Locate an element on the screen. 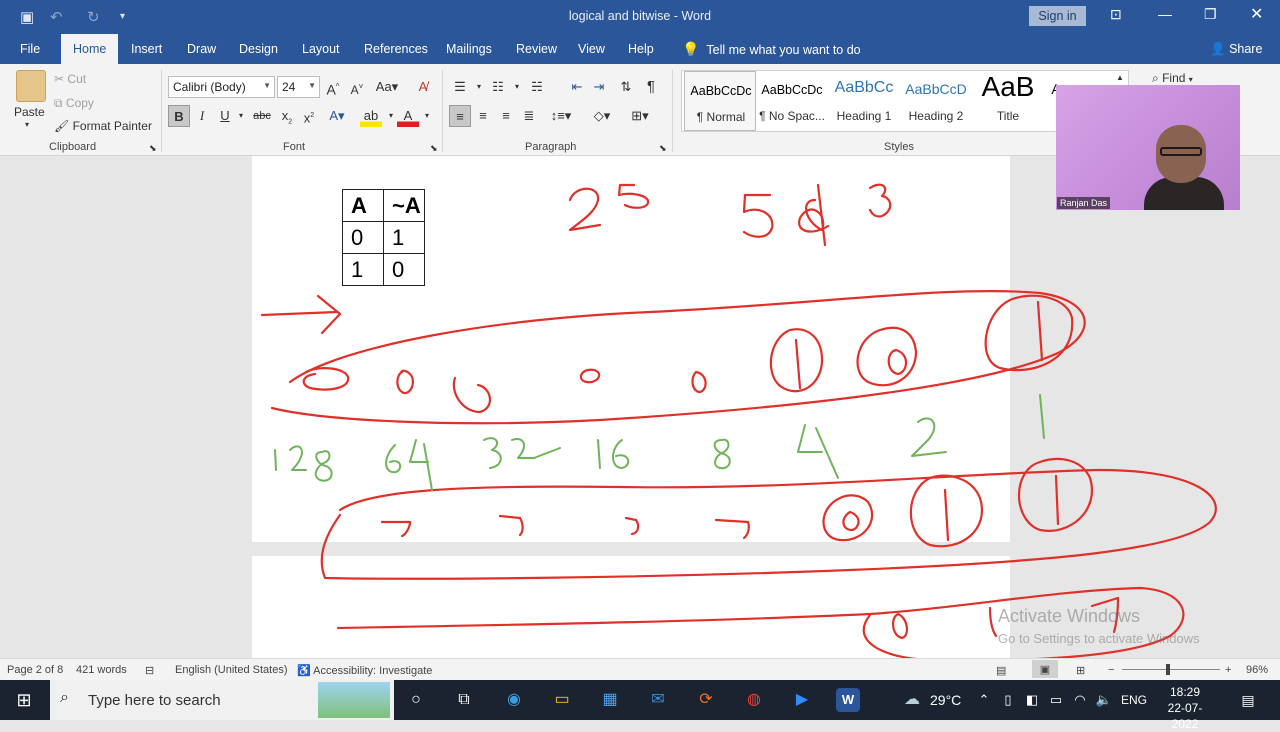 The image size is (1280, 732). cut-button: ✂ Cut is located at coordinates (70, 79).